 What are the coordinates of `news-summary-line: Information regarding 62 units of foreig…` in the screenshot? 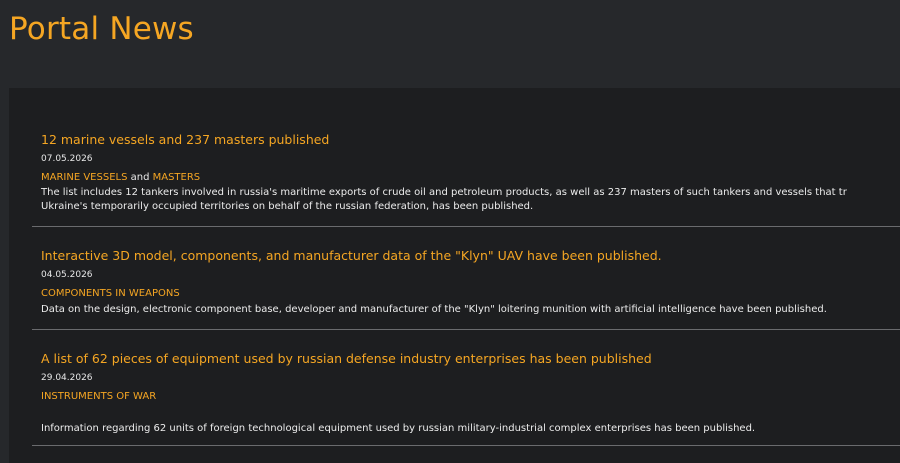 It's located at (398, 428).